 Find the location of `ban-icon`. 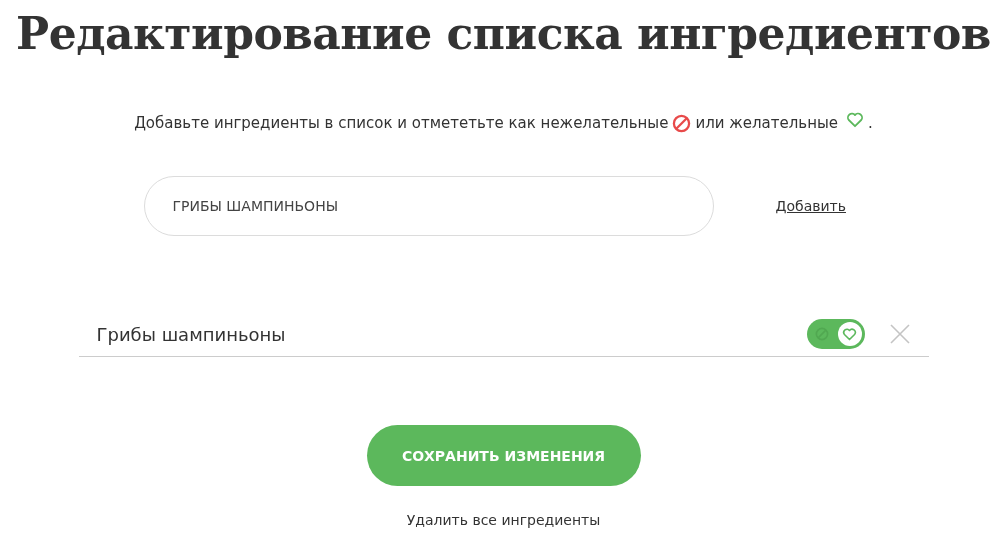

ban-icon is located at coordinates (682, 123).